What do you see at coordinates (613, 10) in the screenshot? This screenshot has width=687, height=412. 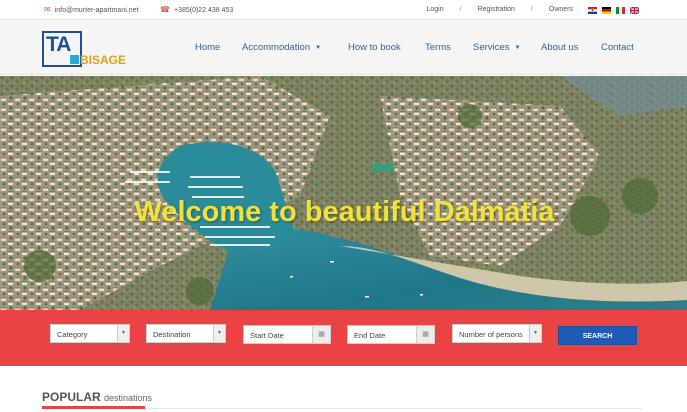 I see `language-flags` at bounding box center [613, 10].